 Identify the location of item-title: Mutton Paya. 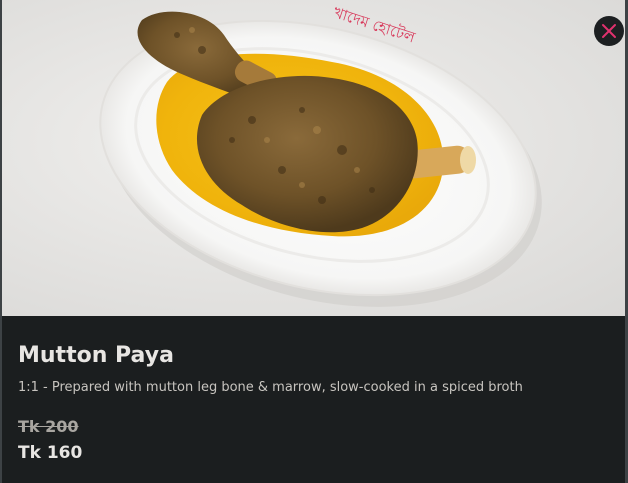
(96, 355).